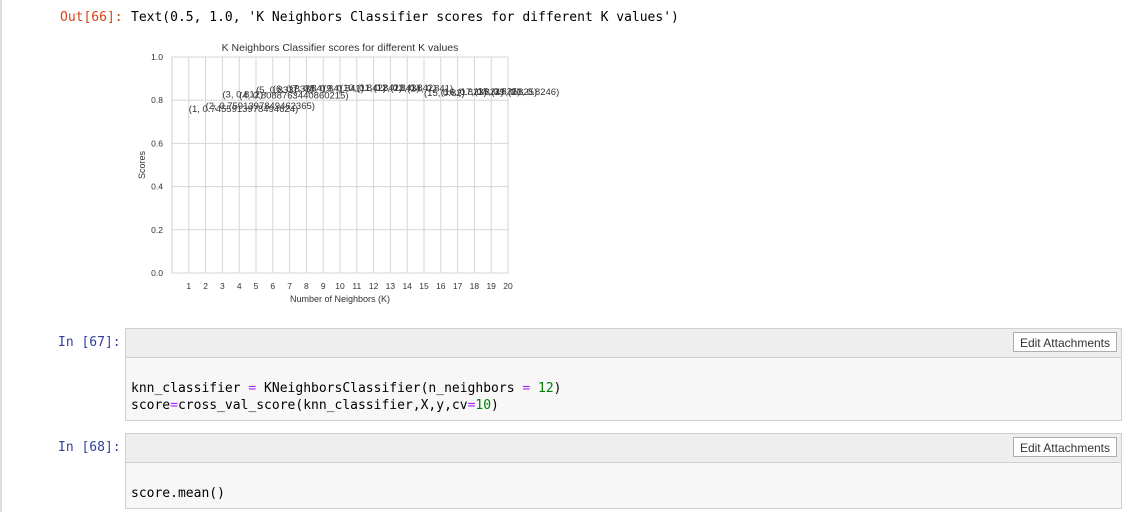  I want to click on x-tick-label: 12, so click(374, 286).